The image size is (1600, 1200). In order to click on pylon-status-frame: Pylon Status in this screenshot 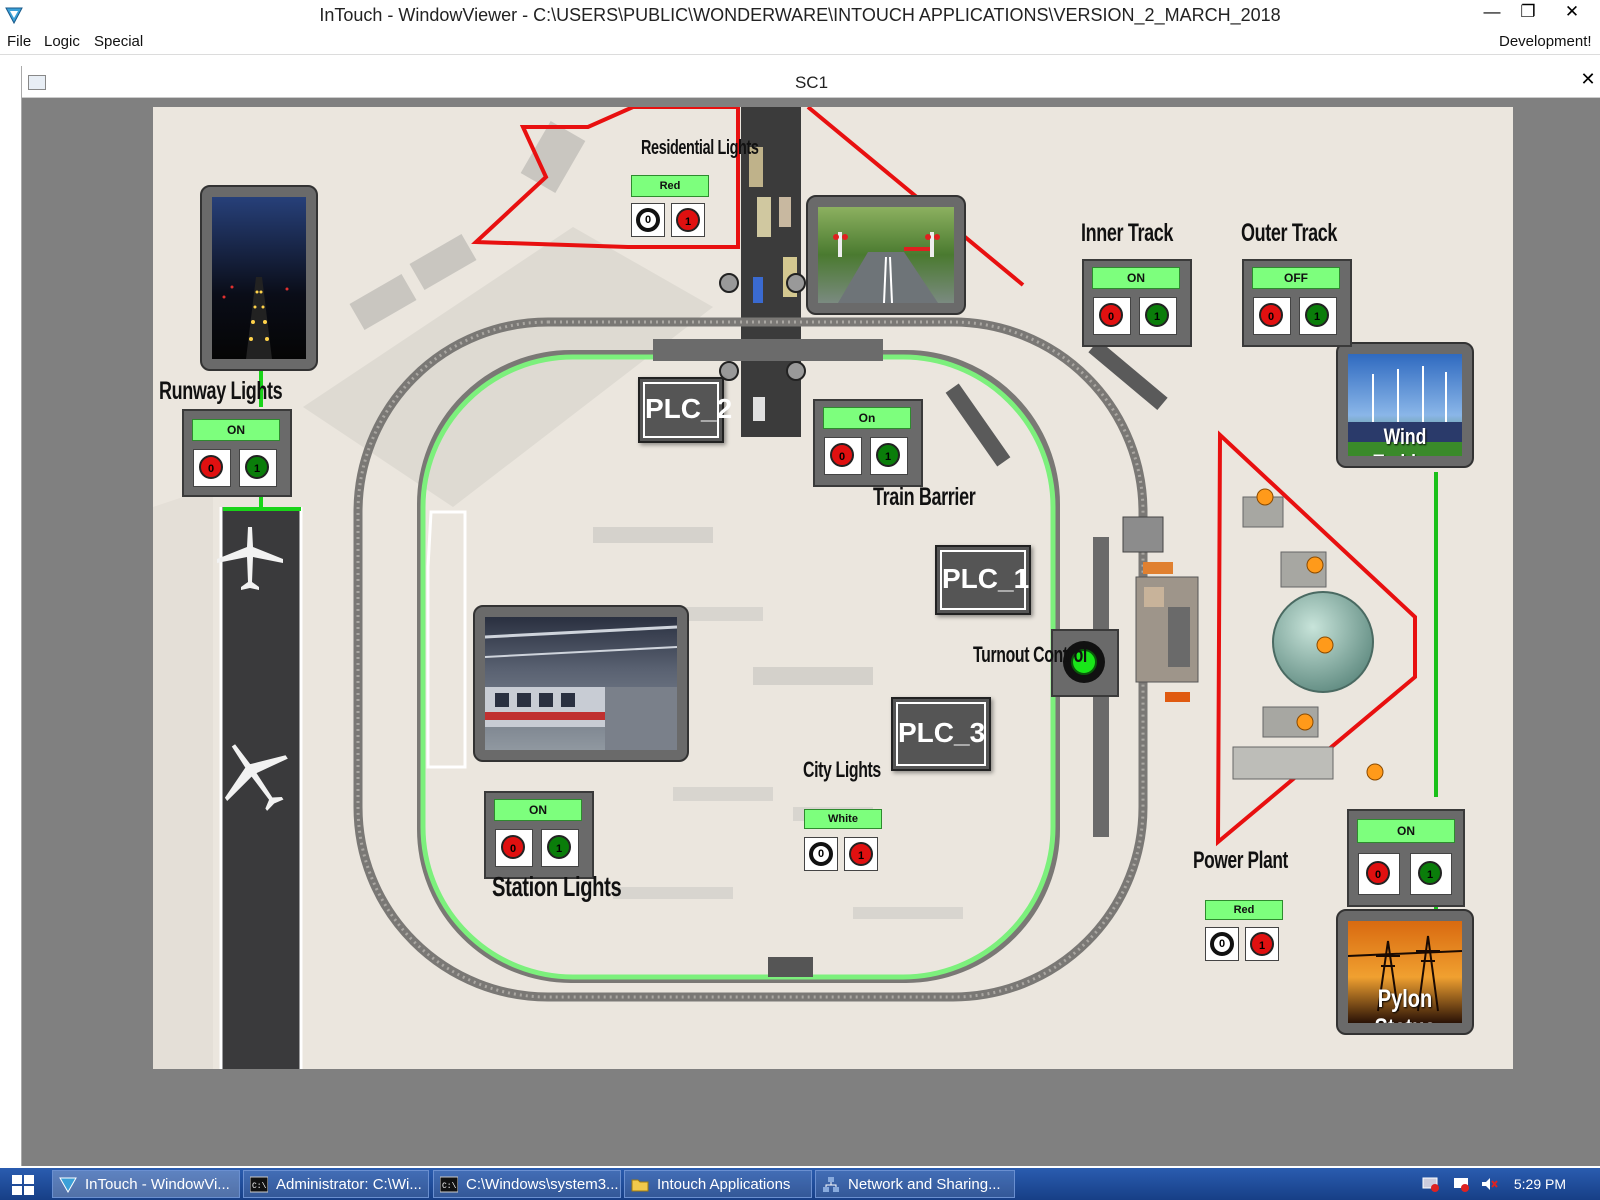, I will do `click(1405, 972)`.